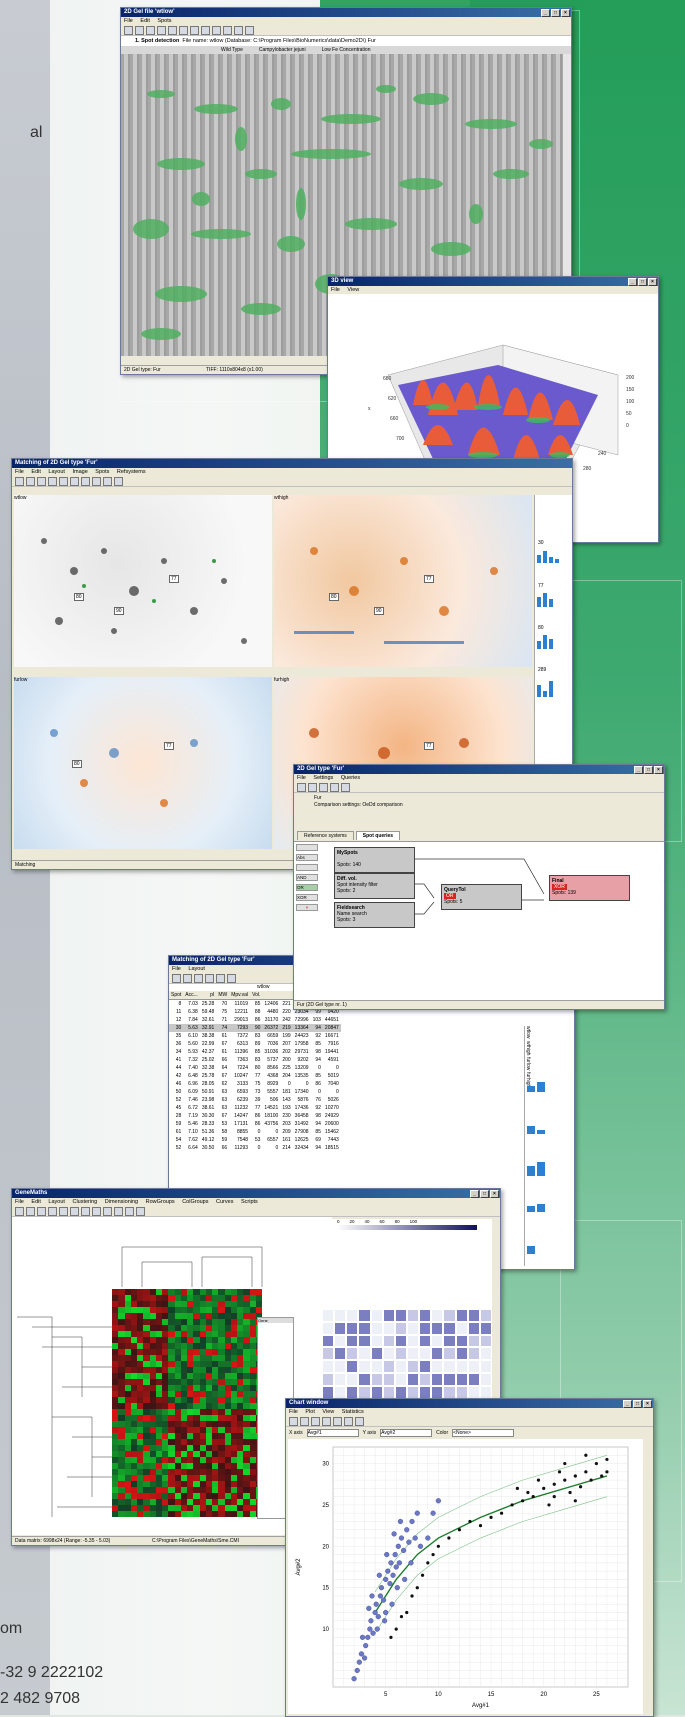  What do you see at coordinates (286, 995) in the screenshot?
I see `column-header` at bounding box center [286, 995].